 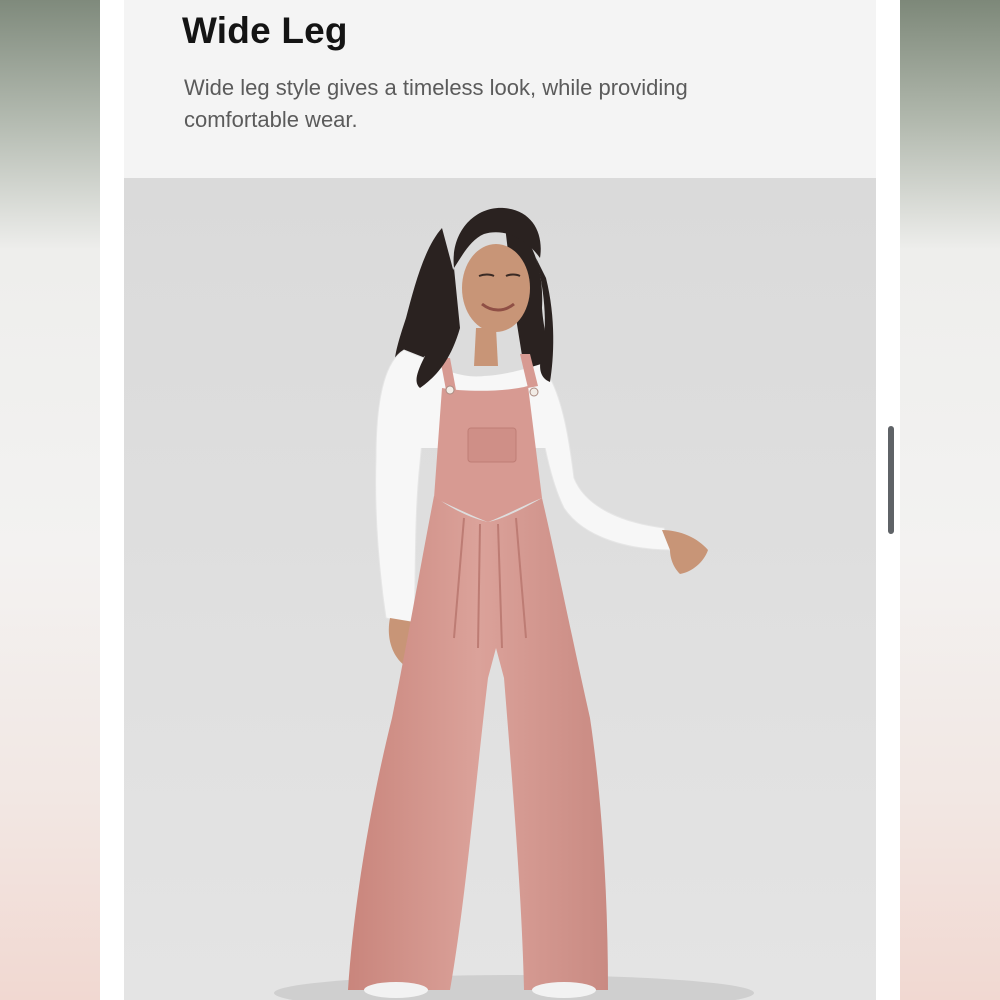 What do you see at coordinates (534, 392) in the screenshot?
I see `right-strap-button` at bounding box center [534, 392].